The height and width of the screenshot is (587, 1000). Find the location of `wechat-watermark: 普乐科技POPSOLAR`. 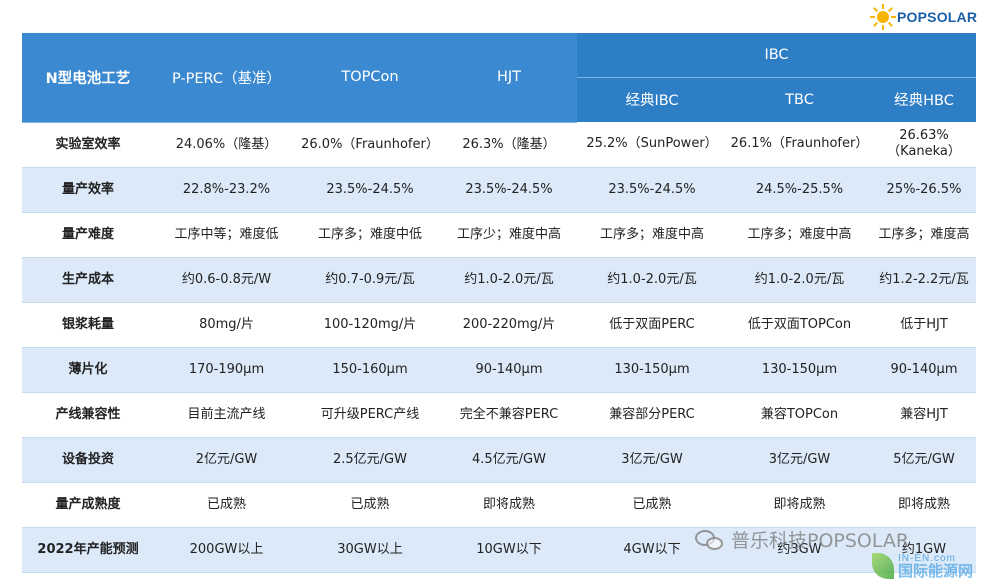

wechat-watermark: 普乐科技POPSOLAR is located at coordinates (802, 539).